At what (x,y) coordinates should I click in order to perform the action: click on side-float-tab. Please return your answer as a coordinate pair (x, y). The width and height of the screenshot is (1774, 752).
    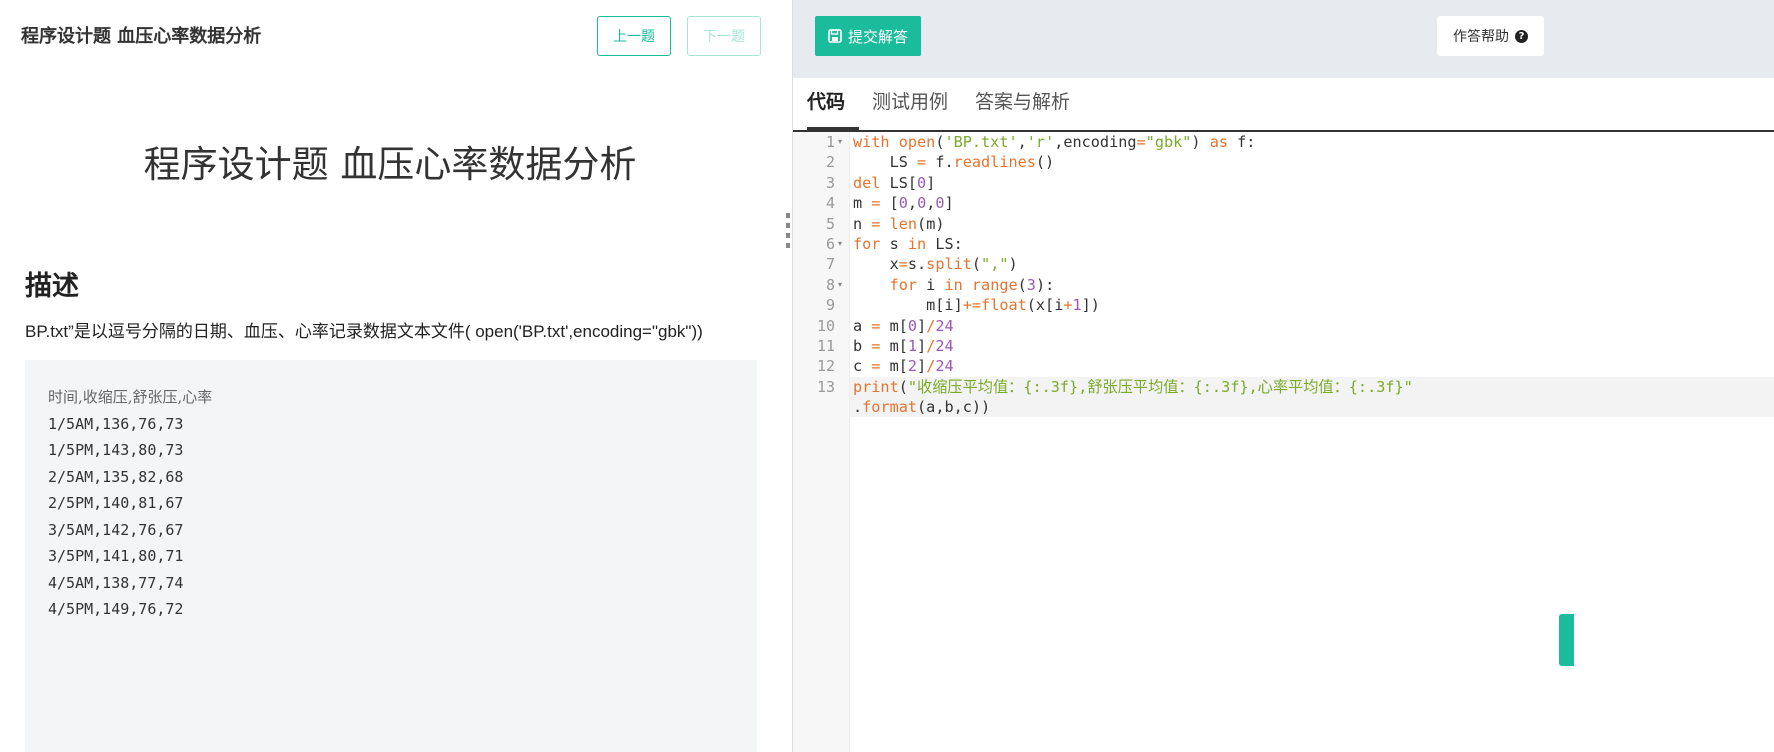
    Looking at the image, I should click on (1566, 640).